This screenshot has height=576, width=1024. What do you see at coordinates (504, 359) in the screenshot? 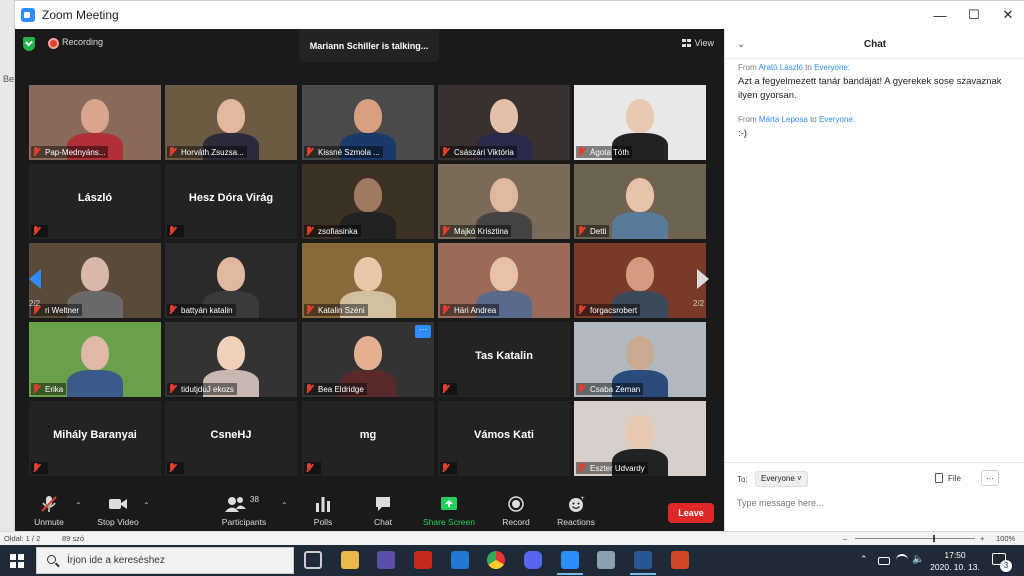
I see `participant-tile: Tas Katalin` at bounding box center [504, 359].